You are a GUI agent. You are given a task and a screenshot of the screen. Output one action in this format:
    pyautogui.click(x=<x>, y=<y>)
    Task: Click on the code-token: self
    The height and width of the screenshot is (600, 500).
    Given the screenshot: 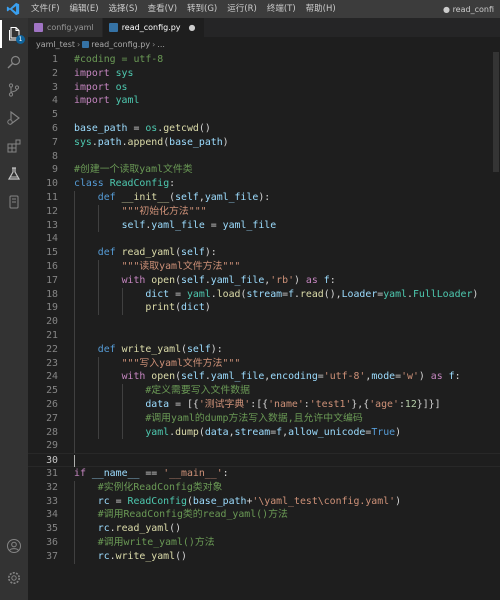 What is the action you would take?
    pyautogui.click(x=193, y=377)
    